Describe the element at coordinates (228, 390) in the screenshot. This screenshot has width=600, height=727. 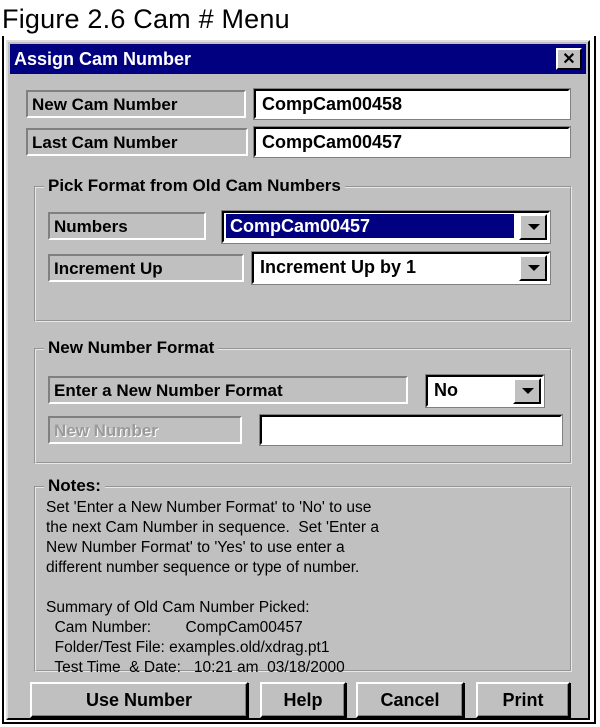
I see `enter-new-number-format-label: Enter a New Number Format` at that location.